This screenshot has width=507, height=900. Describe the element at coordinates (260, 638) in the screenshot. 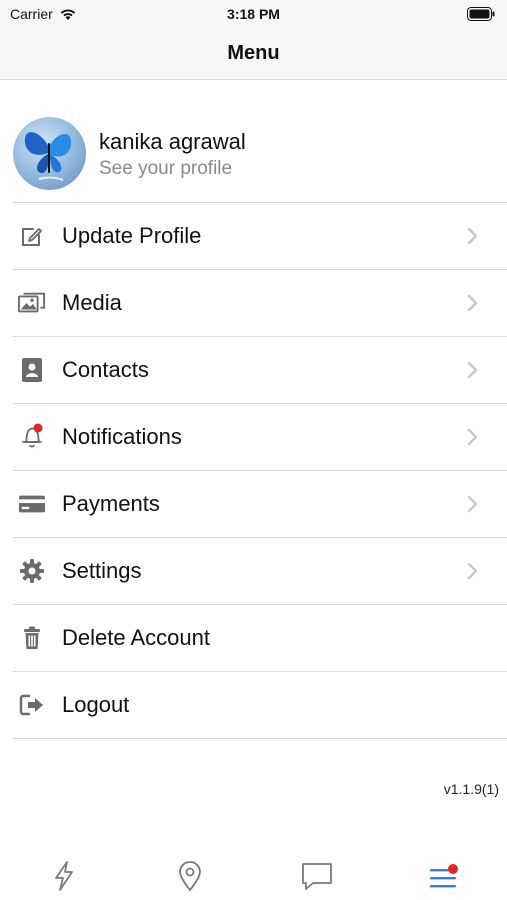

I see `menu-item-delete-account: Delete Account` at that location.